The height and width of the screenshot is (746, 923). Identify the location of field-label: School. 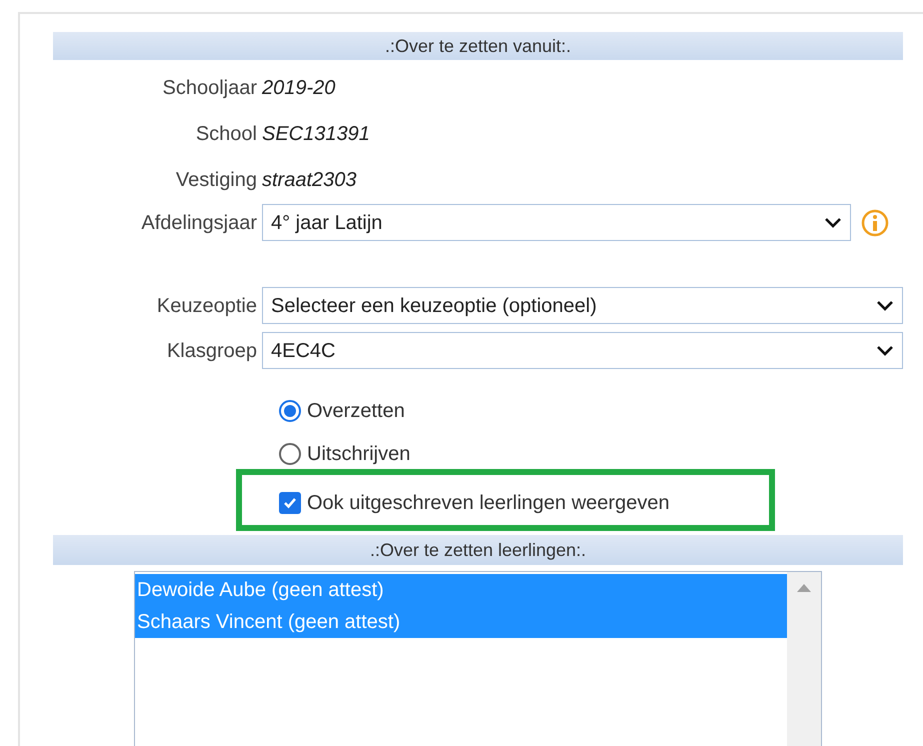
(226, 134).